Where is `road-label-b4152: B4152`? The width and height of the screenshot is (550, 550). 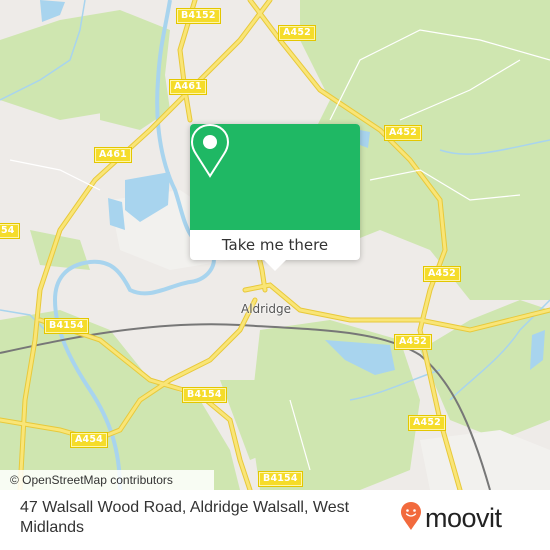
road-label-b4152: B4152 is located at coordinates (198, 16).